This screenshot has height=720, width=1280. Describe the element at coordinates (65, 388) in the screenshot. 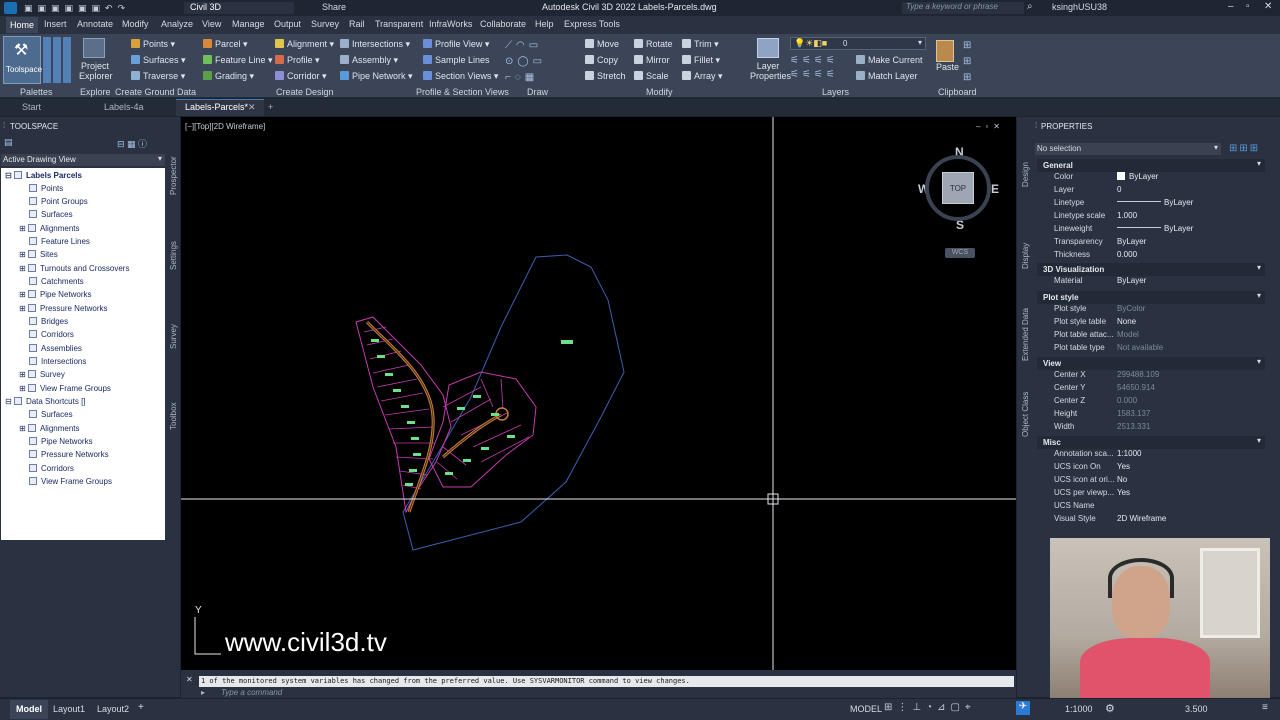

I see `tree-item: ⊞ View Frame Groups` at that location.